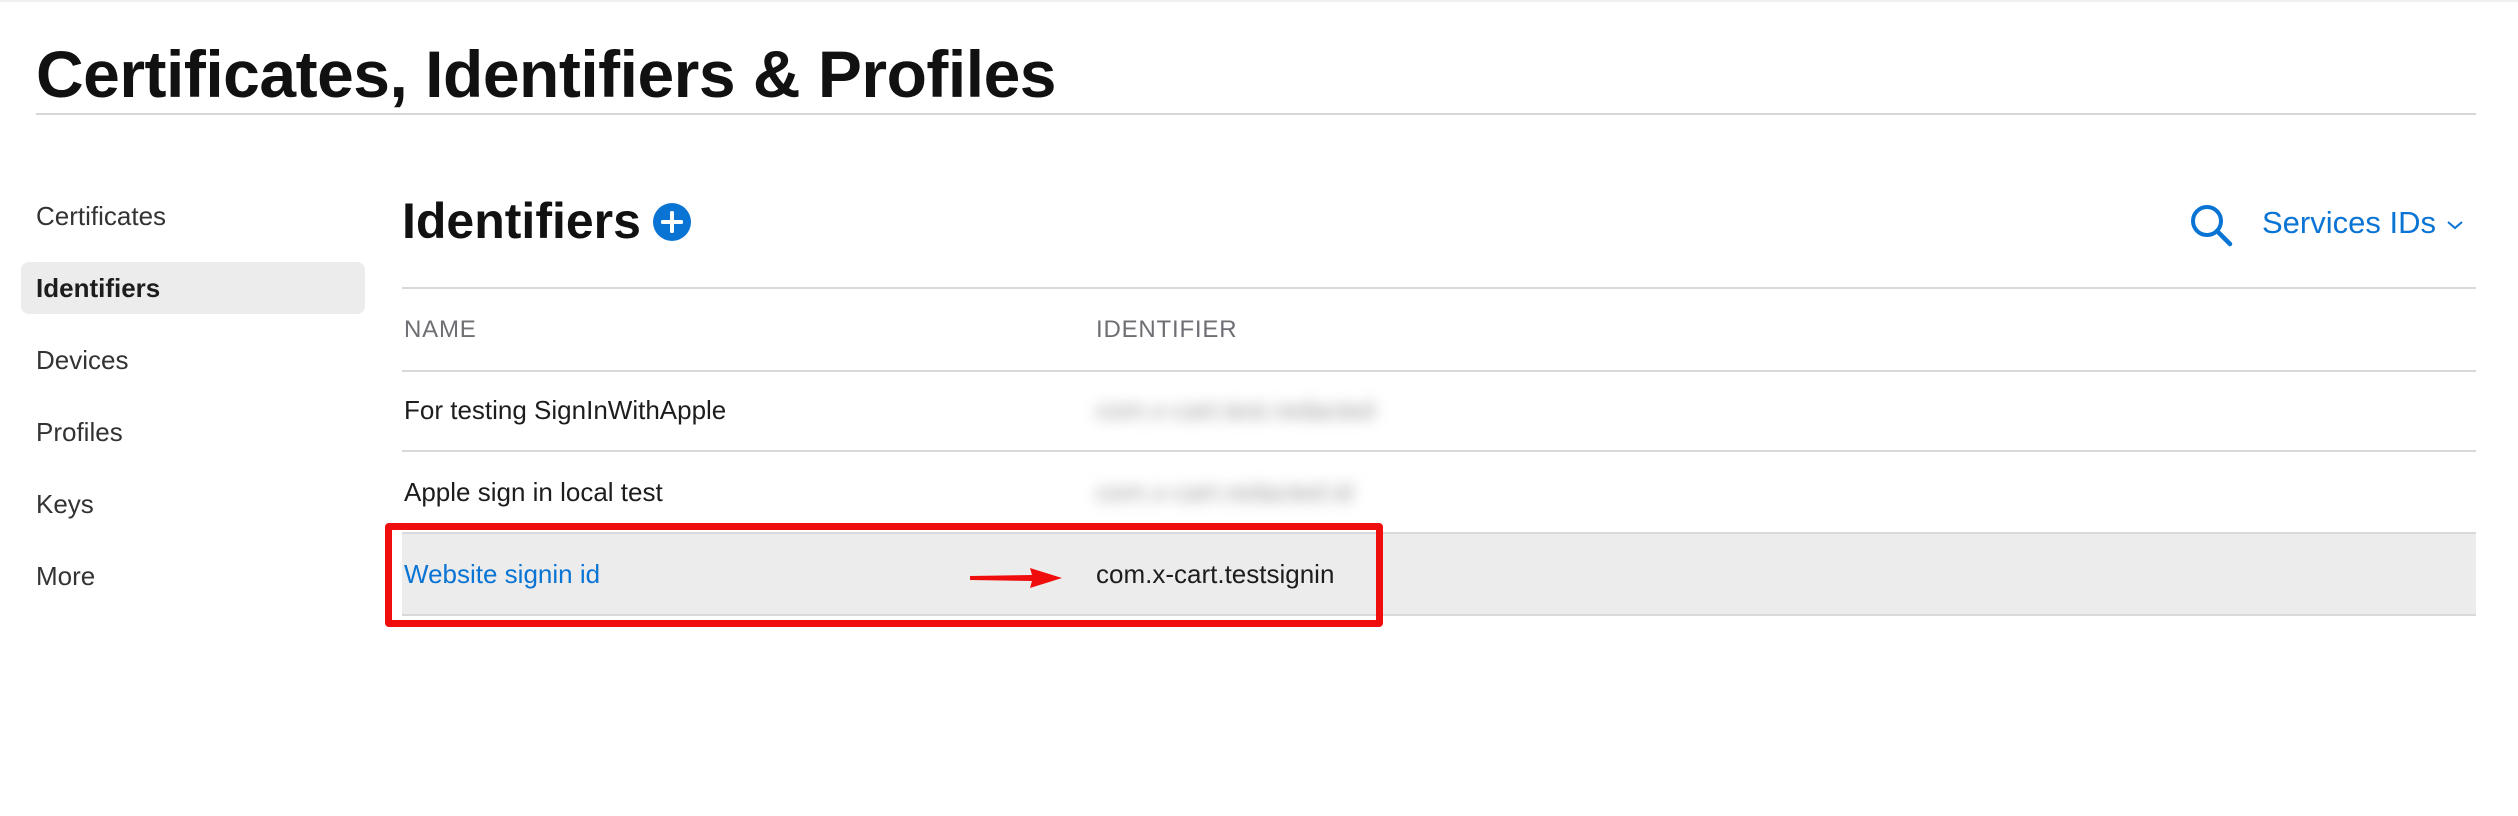 The width and height of the screenshot is (2518, 816). I want to click on sidebar-item-more: More, so click(193, 576).